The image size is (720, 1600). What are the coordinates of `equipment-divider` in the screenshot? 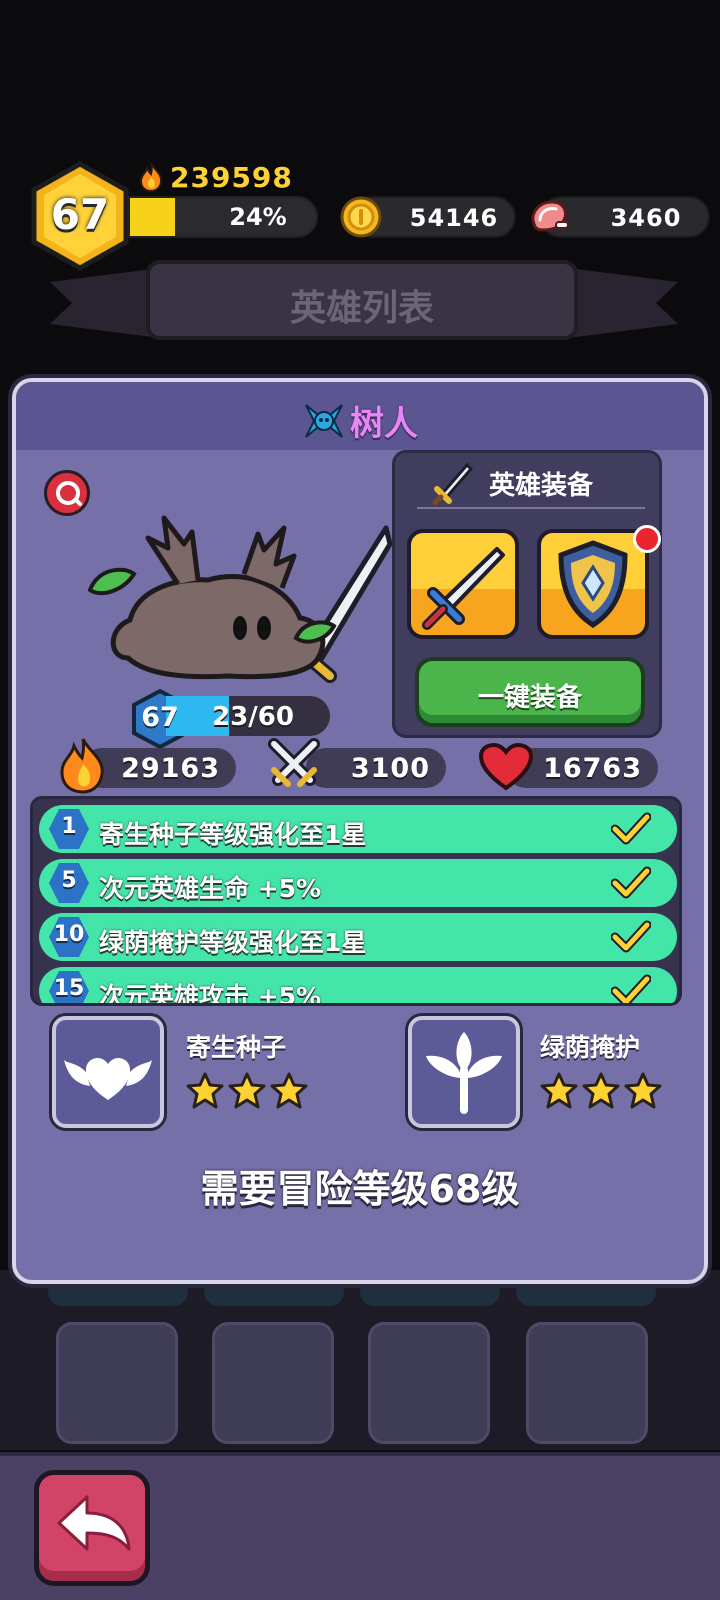 It's located at (531, 508).